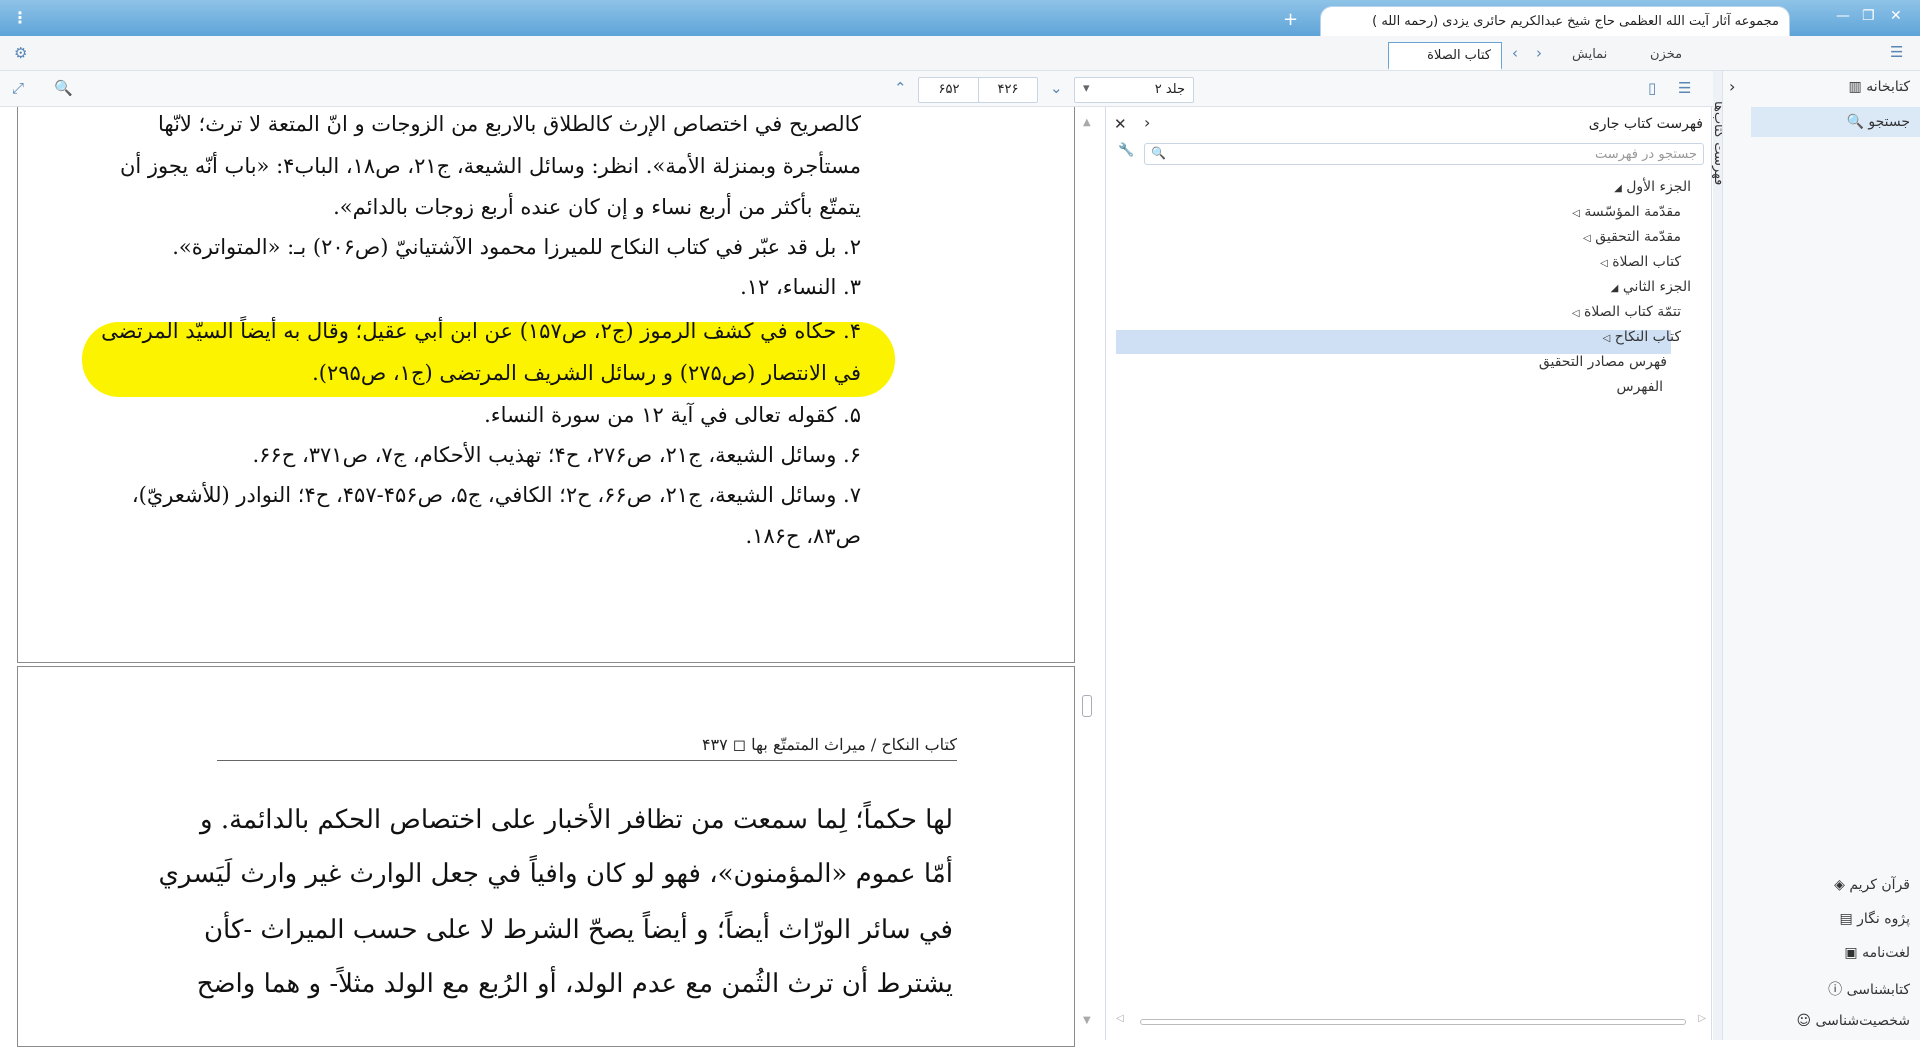 The height and width of the screenshot is (1047, 1920). Describe the element at coordinates (900, 88) in the screenshot. I see `chevron-up-icon: ⌃` at that location.